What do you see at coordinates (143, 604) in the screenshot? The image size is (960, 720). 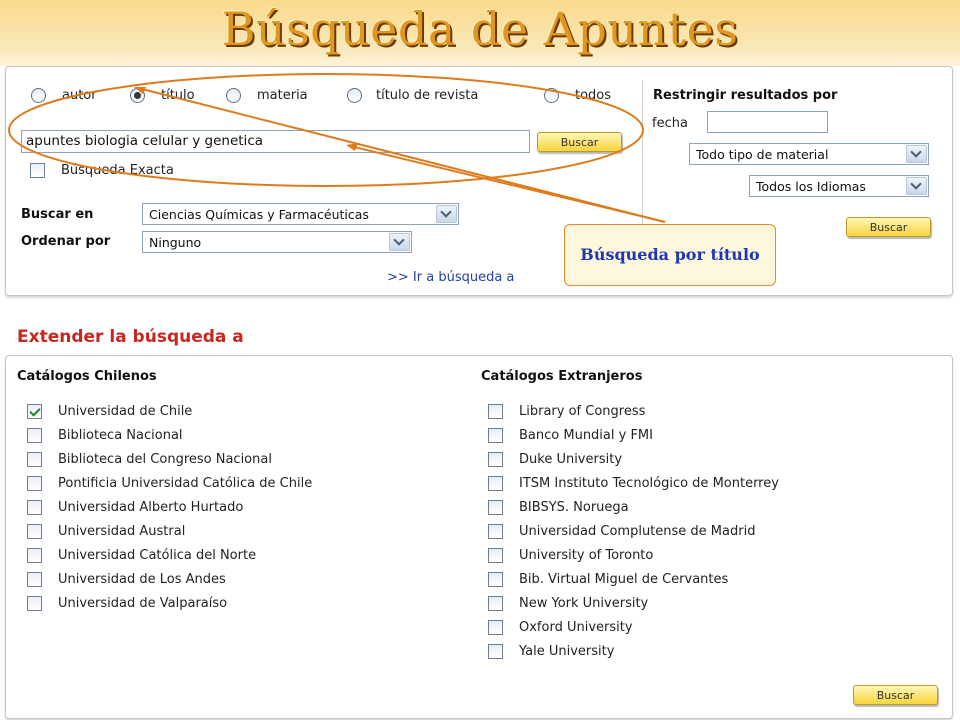 I see `catalog-label: Universidad de Valparaíso` at bounding box center [143, 604].